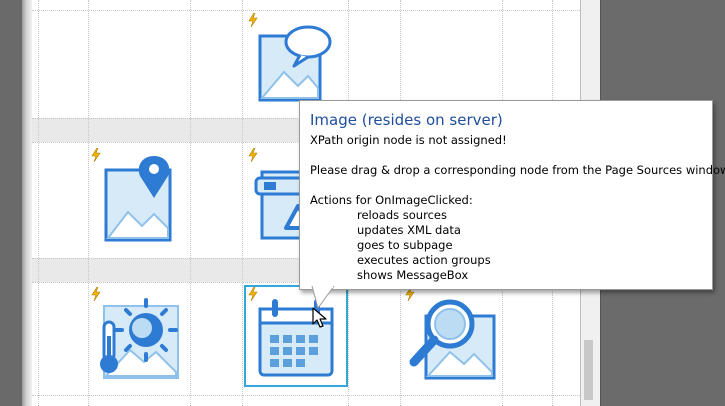 This screenshot has width=725, height=406. Describe the element at coordinates (402, 215) in the screenshot. I see `tooltip-action-item: reloads sources` at that location.